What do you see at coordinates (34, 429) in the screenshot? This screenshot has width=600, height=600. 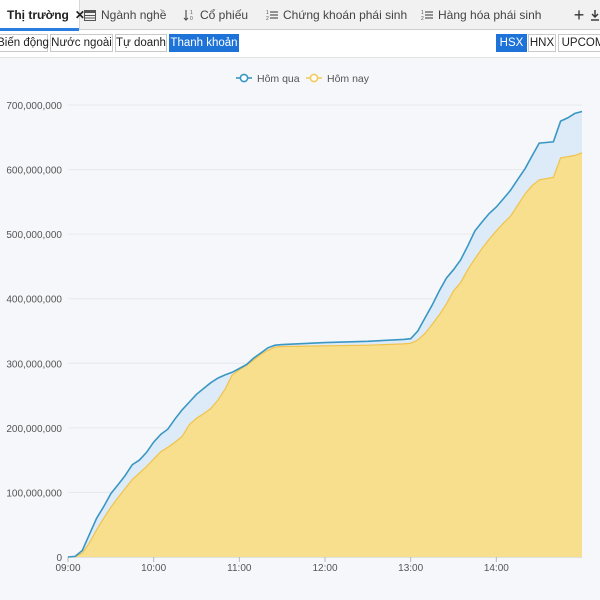 I see `y-tick-label: 200,000,000` at bounding box center [34, 429].